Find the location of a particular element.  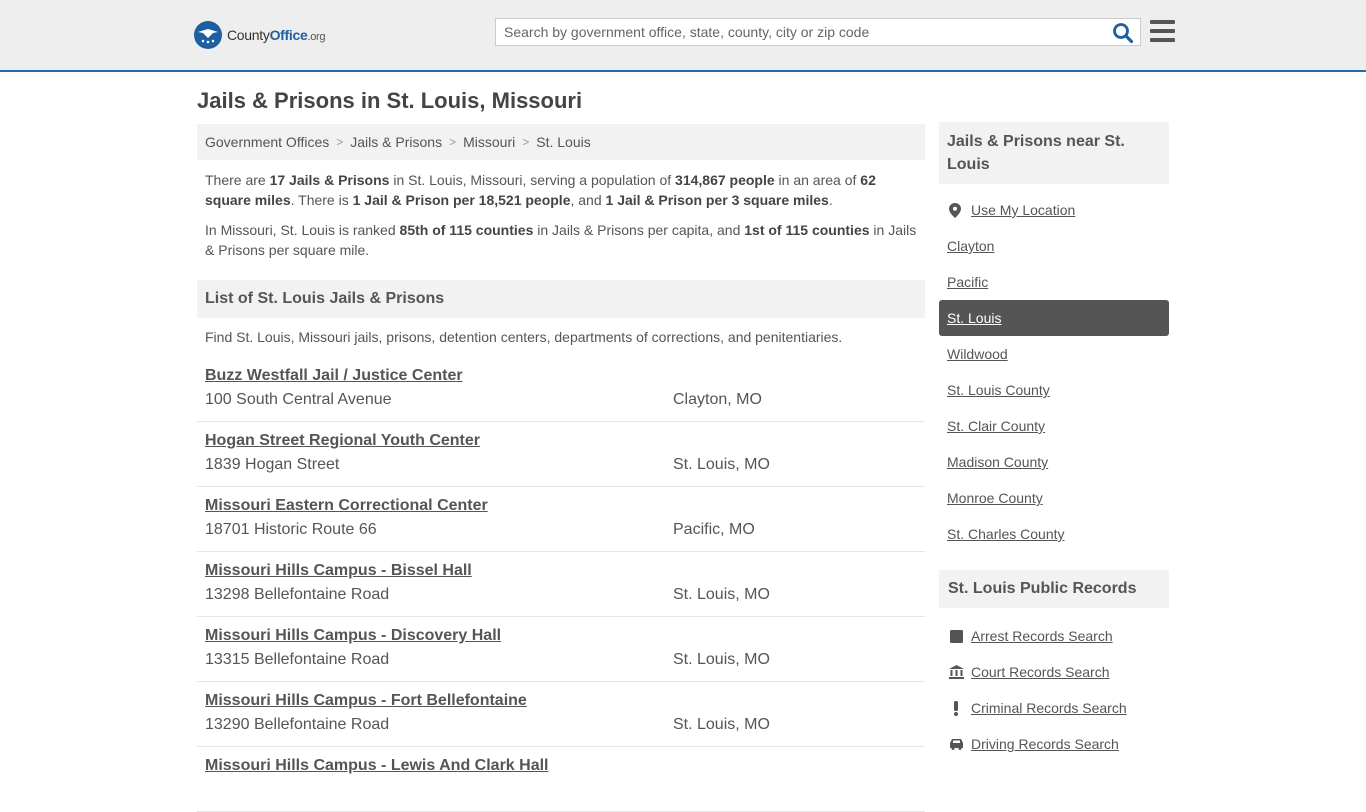

sidebar-item-st-louis-county: St. Louis County is located at coordinates (1054, 390).